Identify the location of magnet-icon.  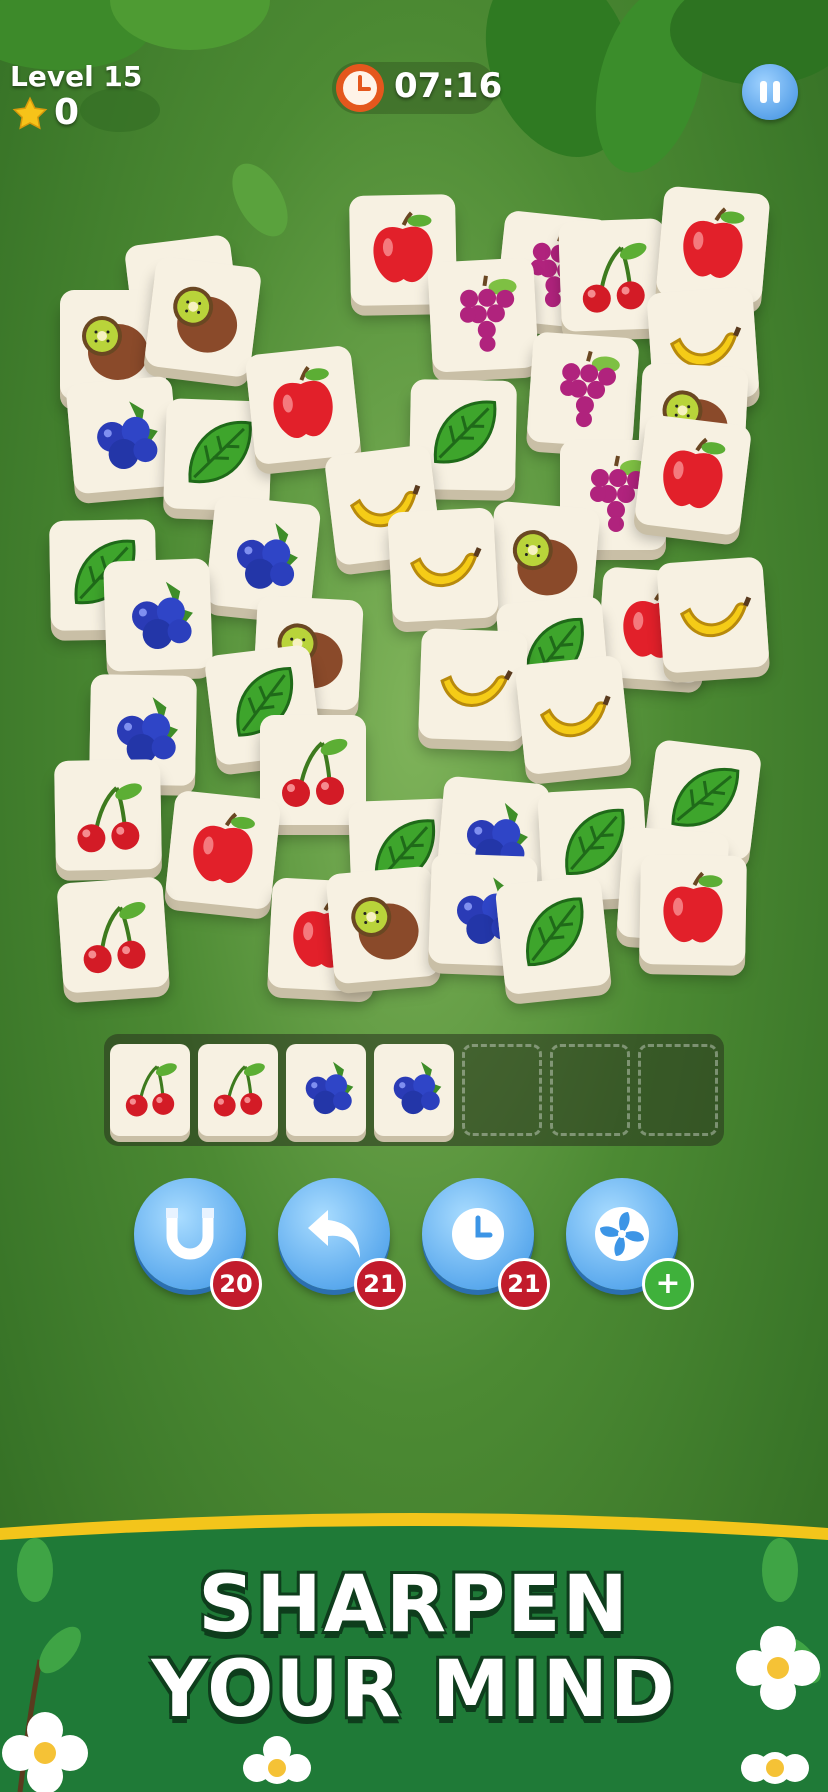
(190, 1234).